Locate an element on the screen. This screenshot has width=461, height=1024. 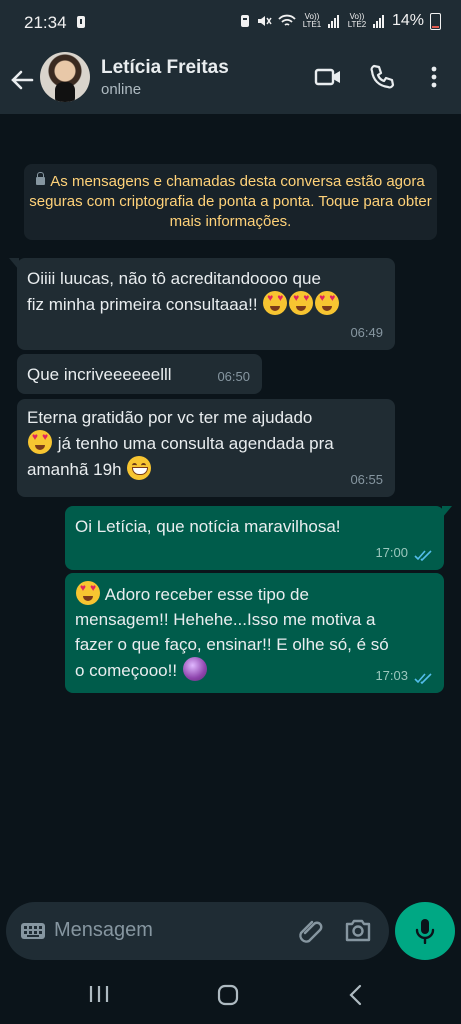
mute-icon is located at coordinates (264, 21).